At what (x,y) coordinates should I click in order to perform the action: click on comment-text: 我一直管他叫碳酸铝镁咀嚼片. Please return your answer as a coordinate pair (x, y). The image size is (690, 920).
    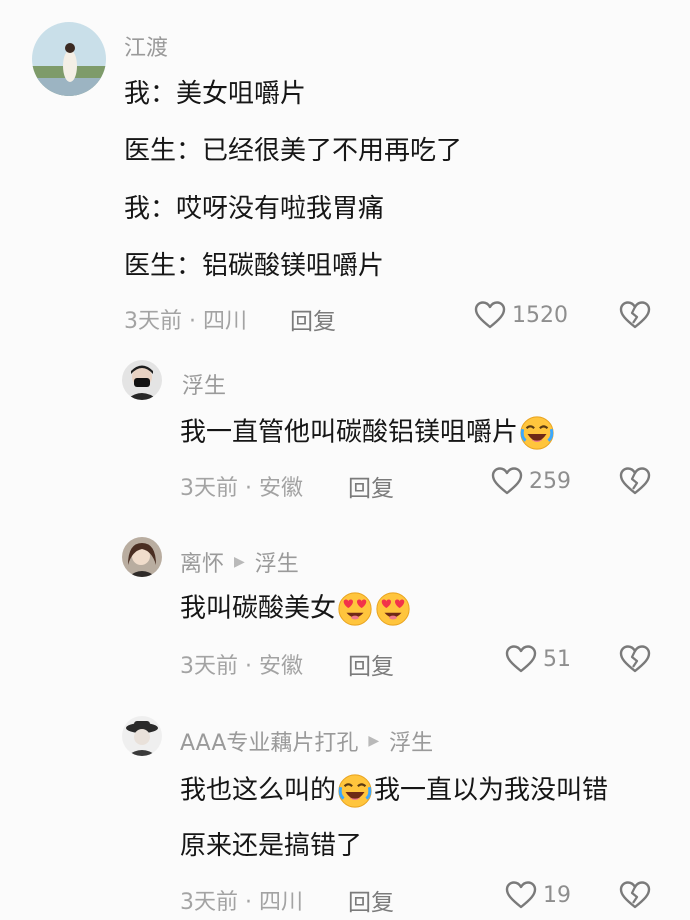
    Looking at the image, I should click on (368, 433).